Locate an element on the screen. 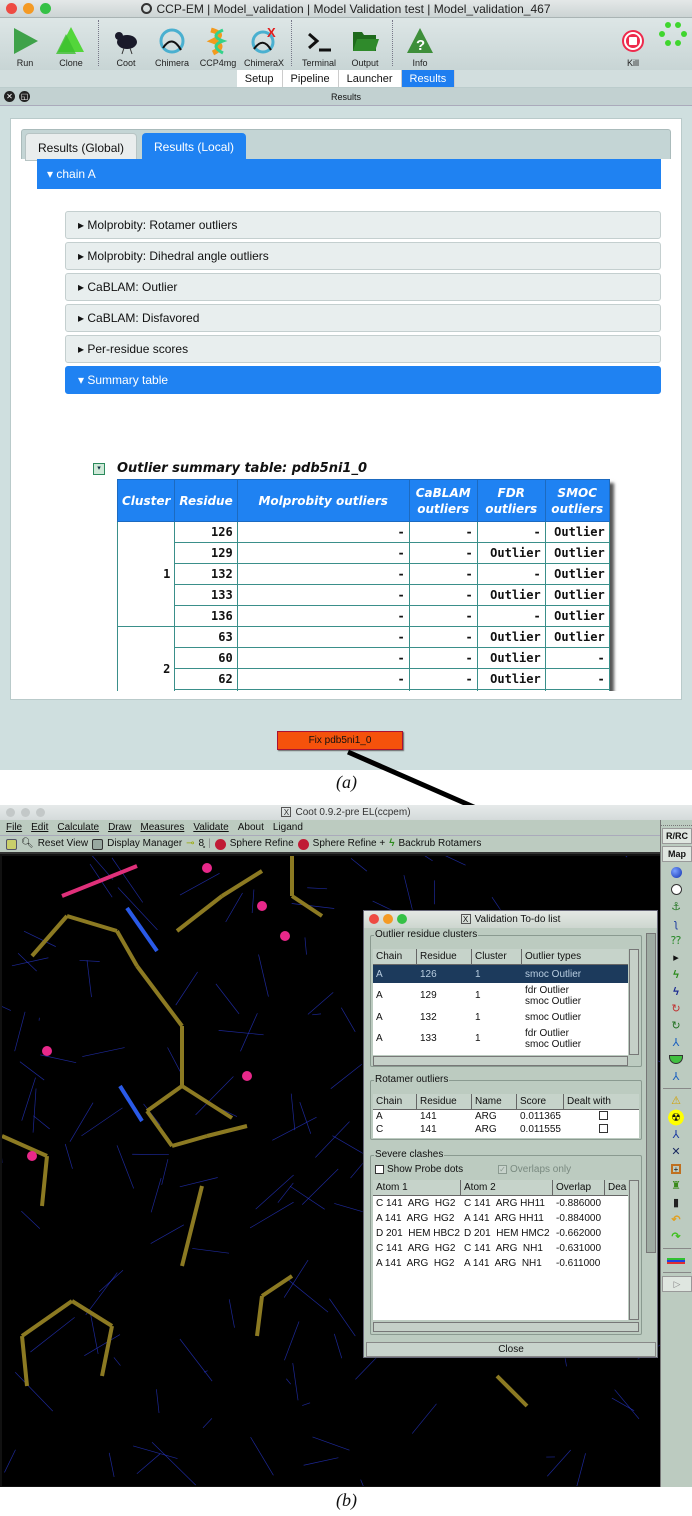 The height and width of the screenshot is (1516, 692). tab-setup: Setup is located at coordinates (259, 78).